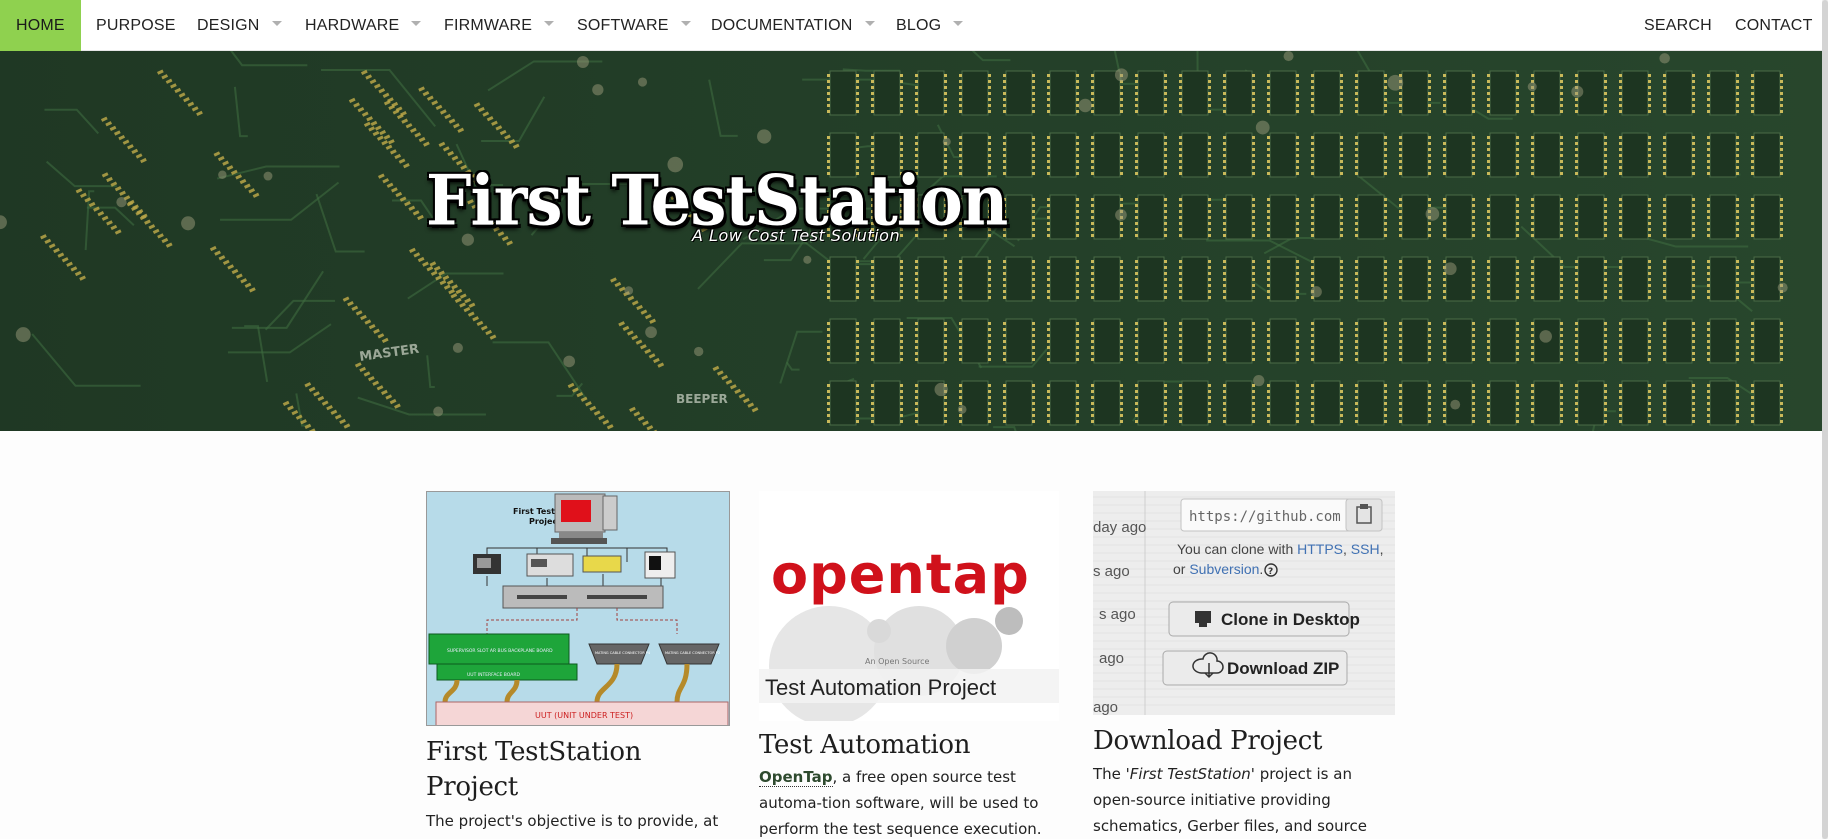  I want to click on nav-home: HOME, so click(40, 25).